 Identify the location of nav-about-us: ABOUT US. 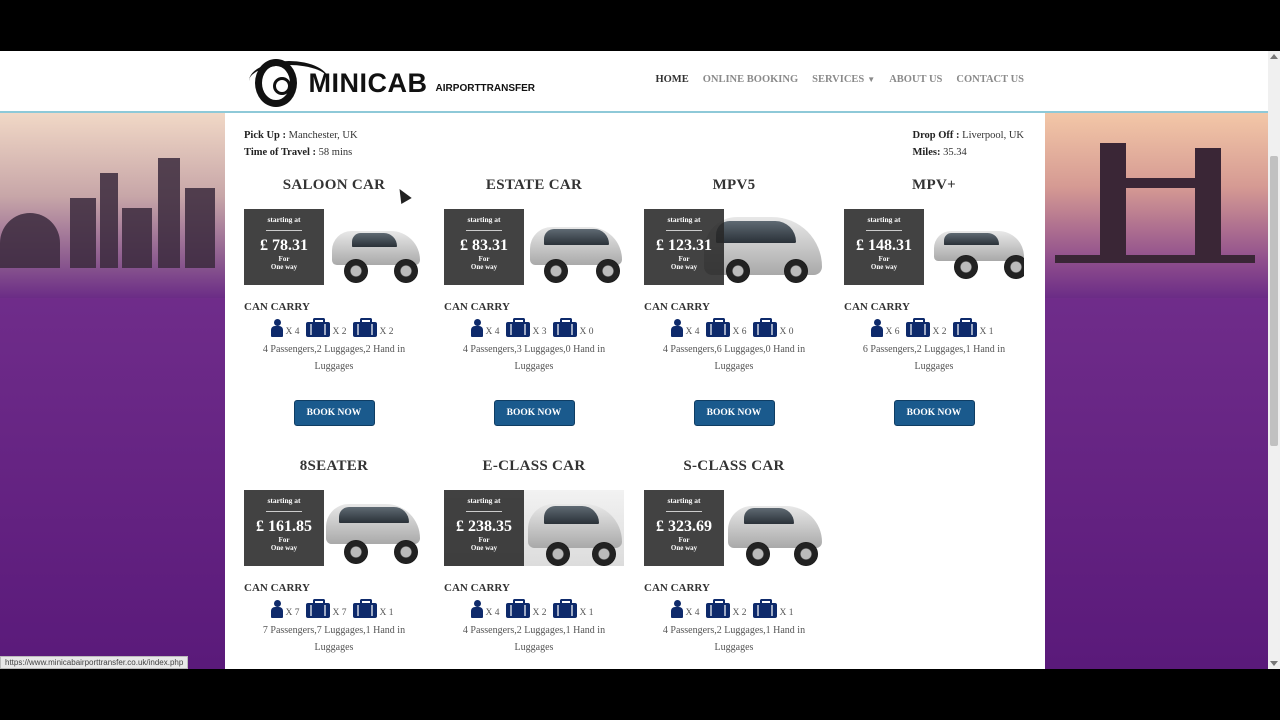
(915, 79).